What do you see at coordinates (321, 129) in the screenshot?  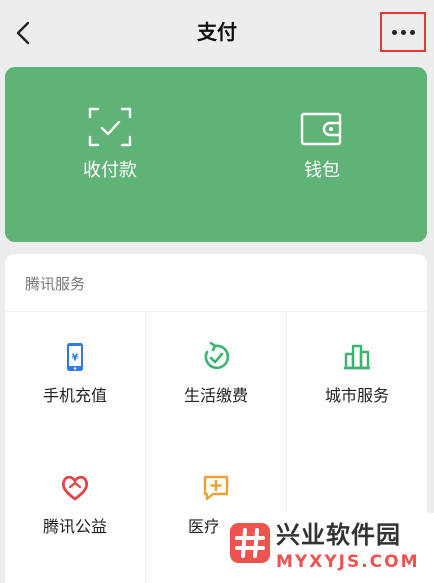 I see `wallet-icon` at bounding box center [321, 129].